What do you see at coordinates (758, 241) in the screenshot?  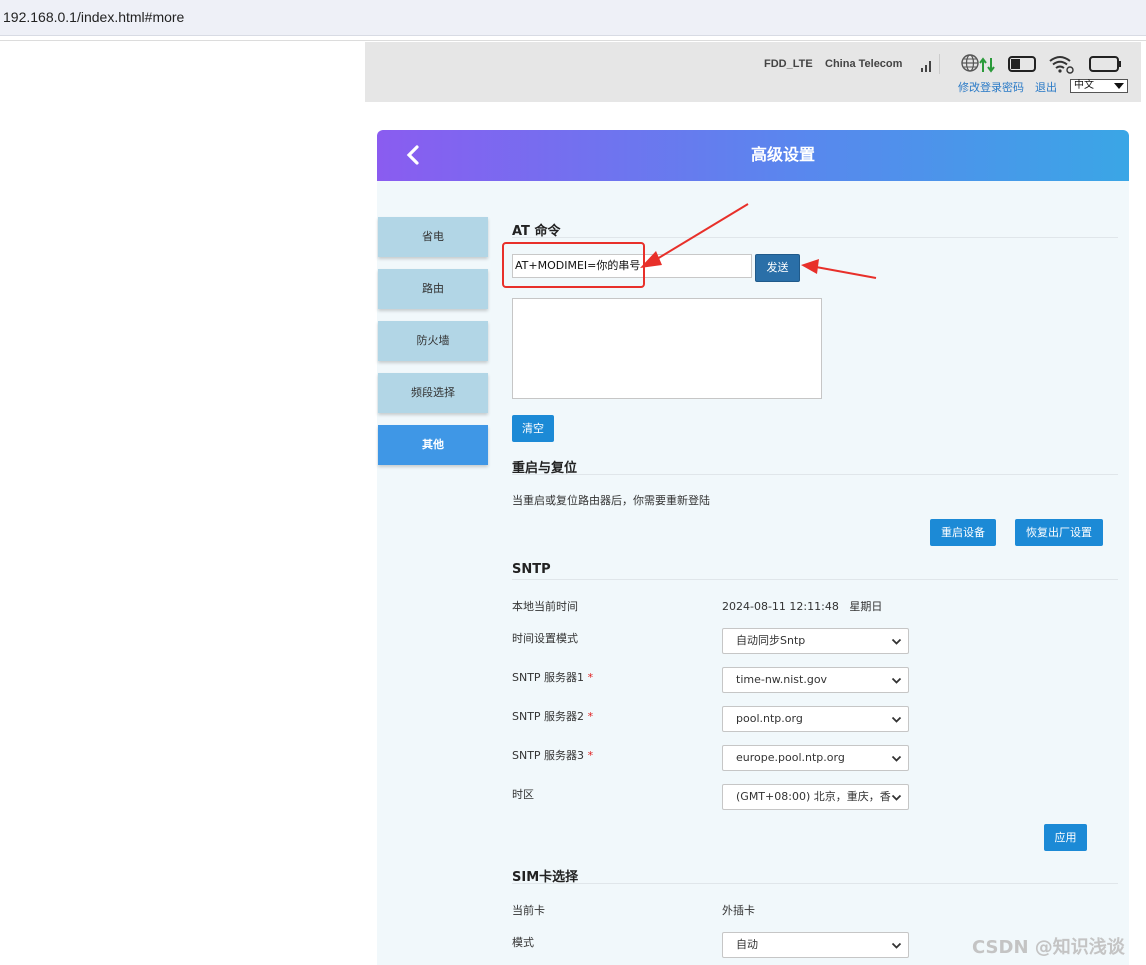 I see `annotation-arrows` at bounding box center [758, 241].